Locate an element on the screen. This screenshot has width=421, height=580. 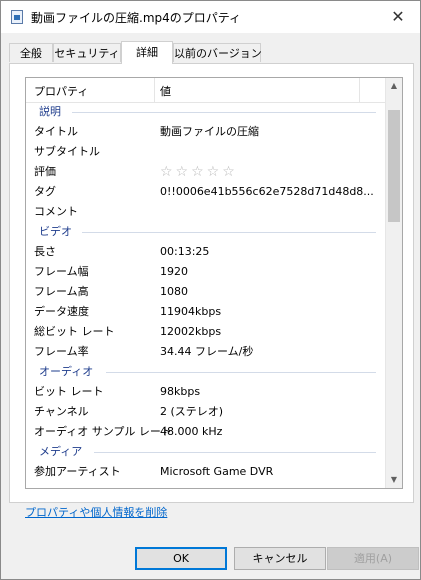
group-label: メディア is located at coordinates (61, 451).